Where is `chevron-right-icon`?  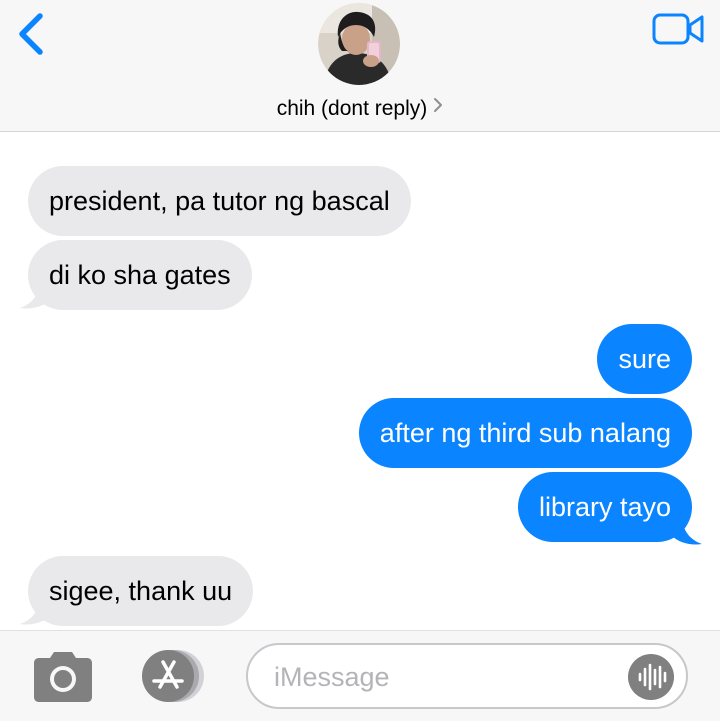
chevron-right-icon is located at coordinates (438, 107).